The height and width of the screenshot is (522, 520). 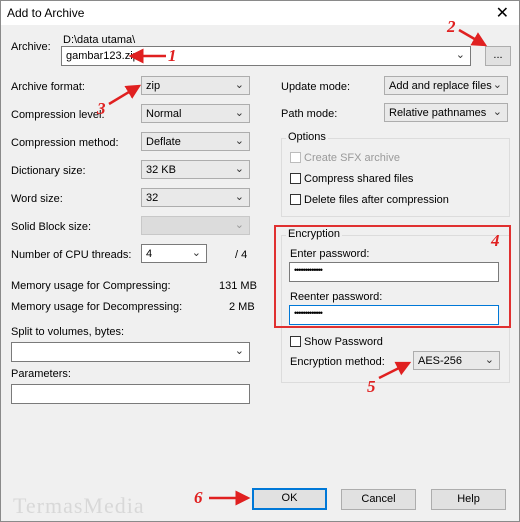 I want to click on annotation-3: 3, so click(x=101, y=108).